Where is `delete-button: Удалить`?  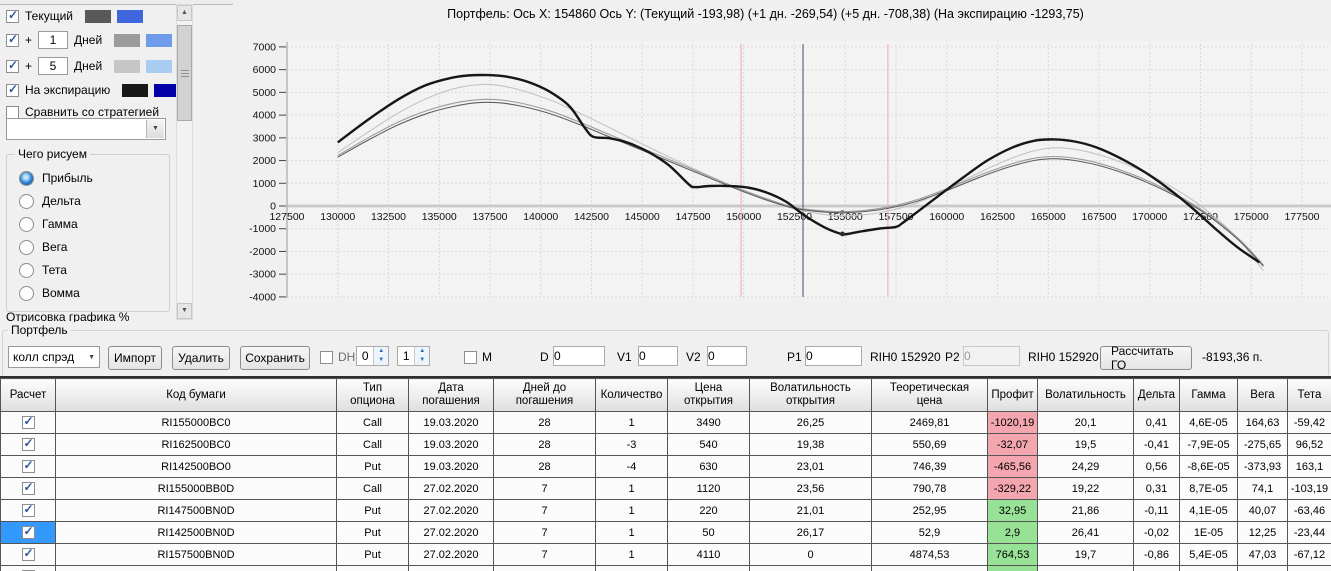 delete-button: Удалить is located at coordinates (201, 358).